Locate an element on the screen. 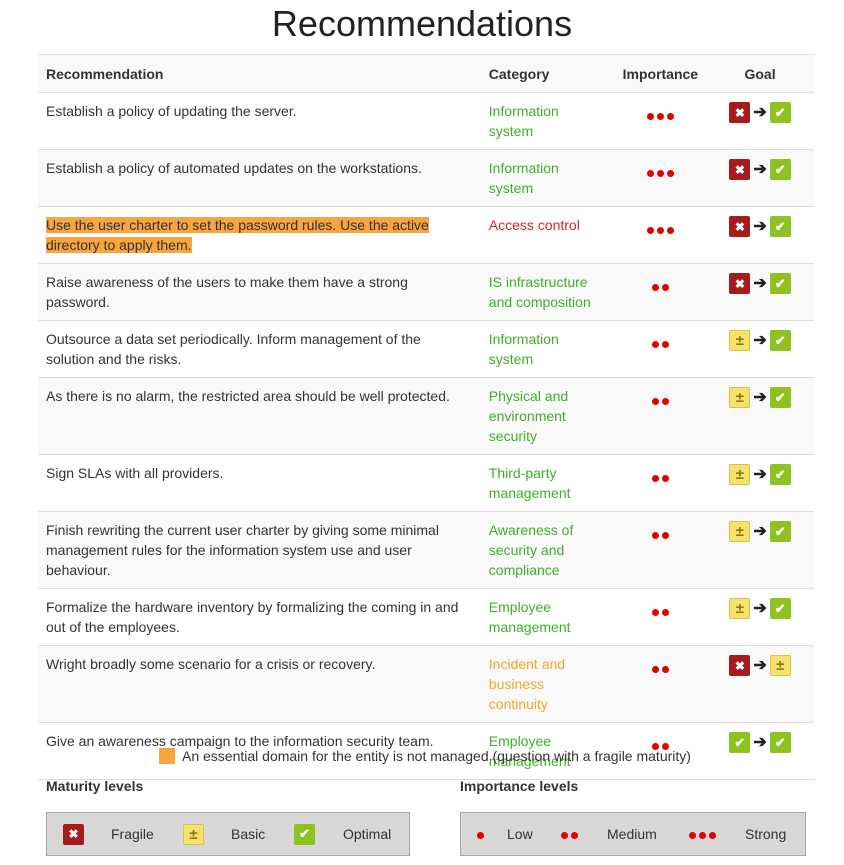  goal-cell: ✖ ➔ ± is located at coordinates (760, 684).